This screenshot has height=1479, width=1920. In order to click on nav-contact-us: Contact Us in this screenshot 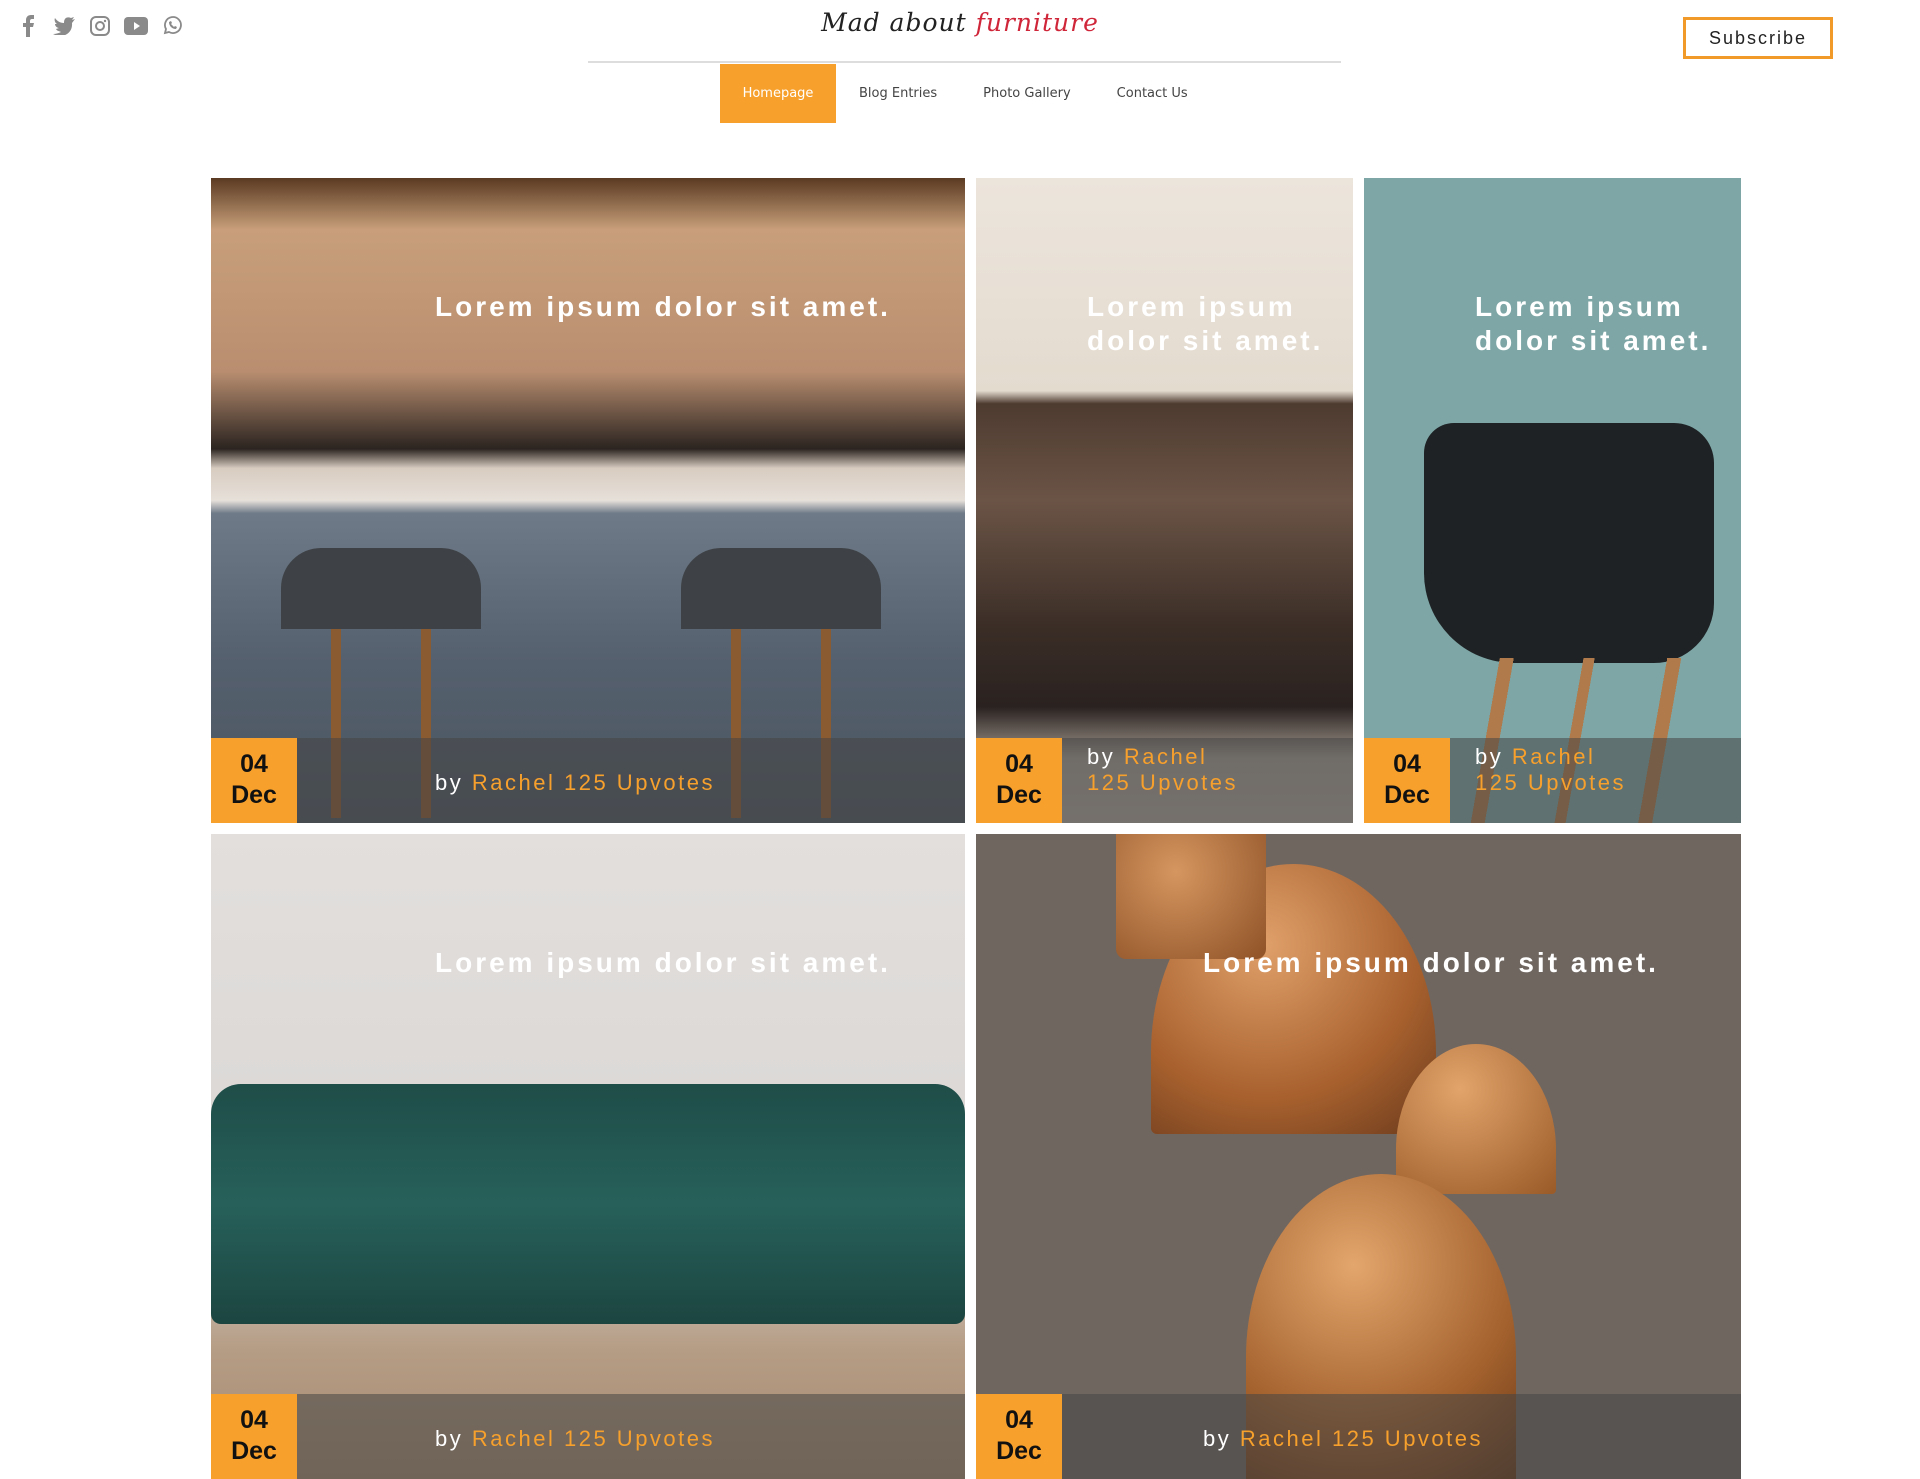, I will do `click(1152, 93)`.